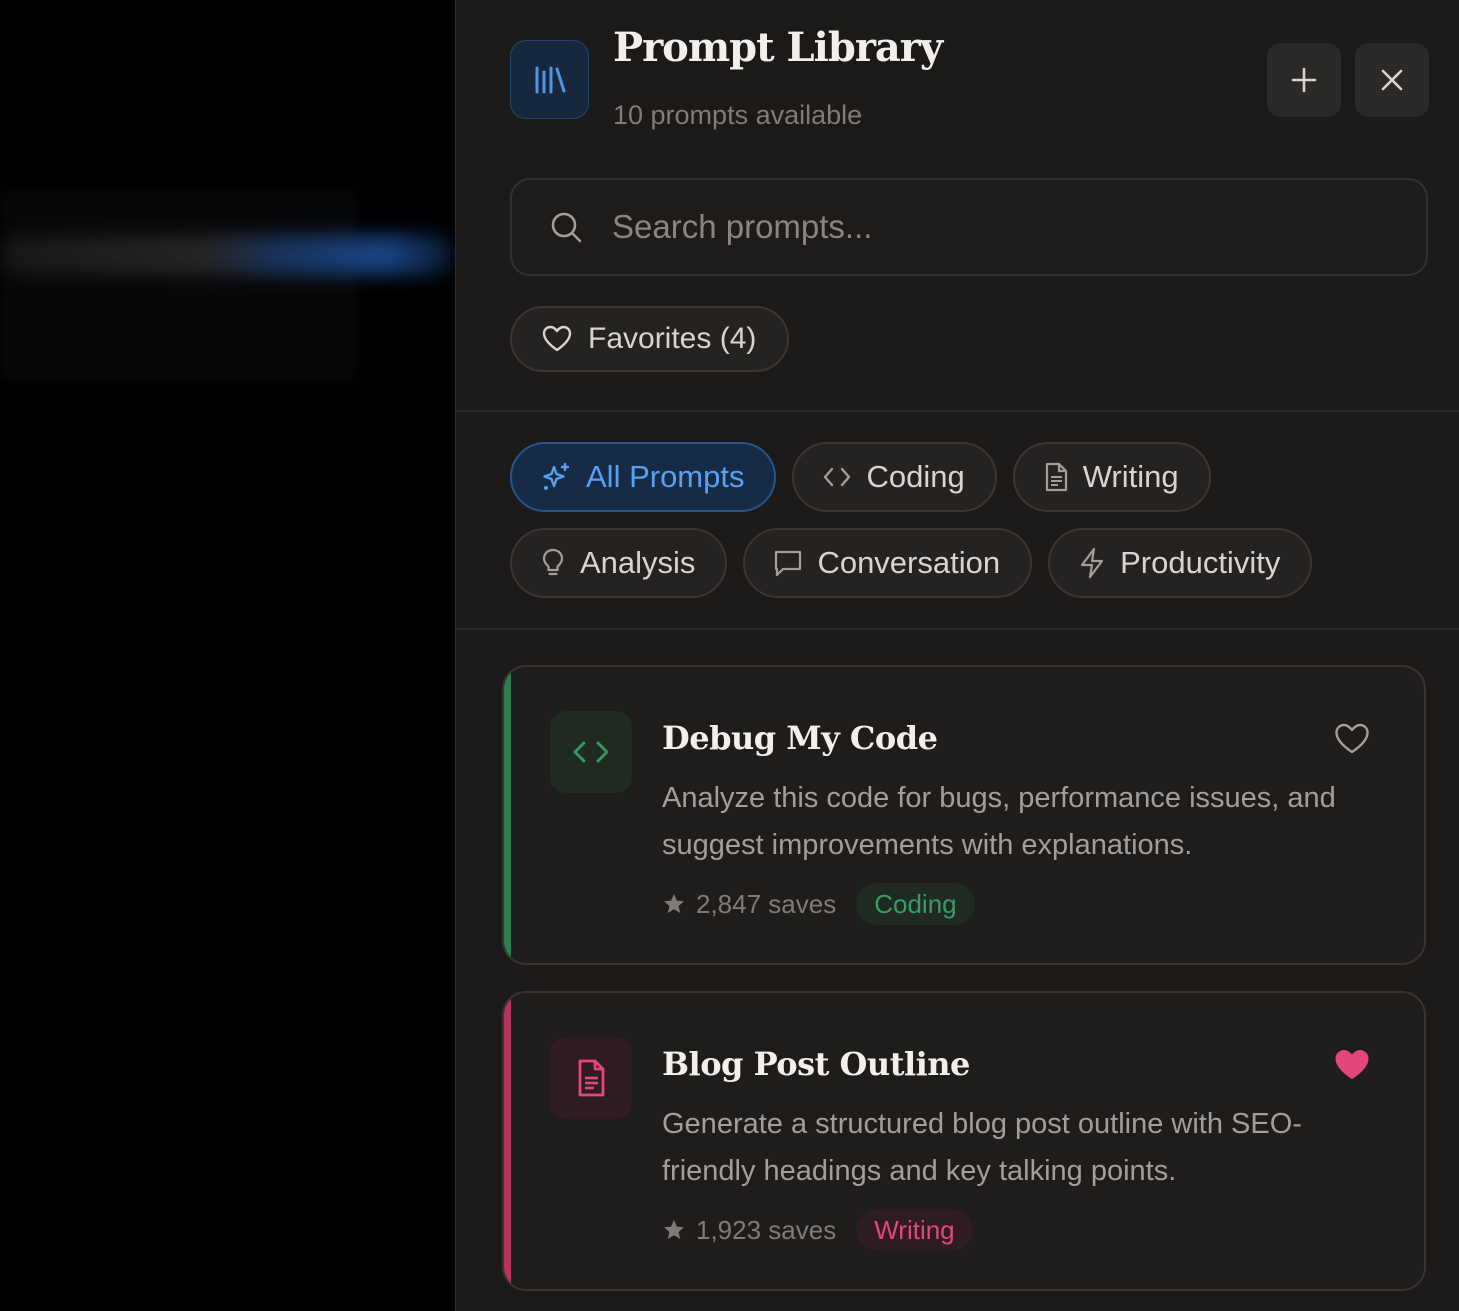  Describe the element at coordinates (738, 115) in the screenshot. I see `prompt-count: 10 prompts available` at that location.